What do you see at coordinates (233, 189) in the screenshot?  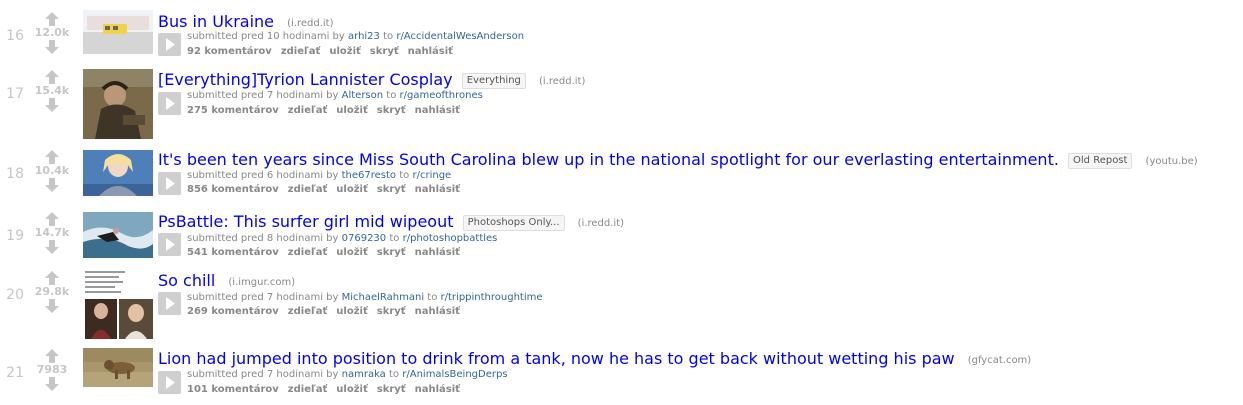 I see `comments-link: 856 komentárov` at bounding box center [233, 189].